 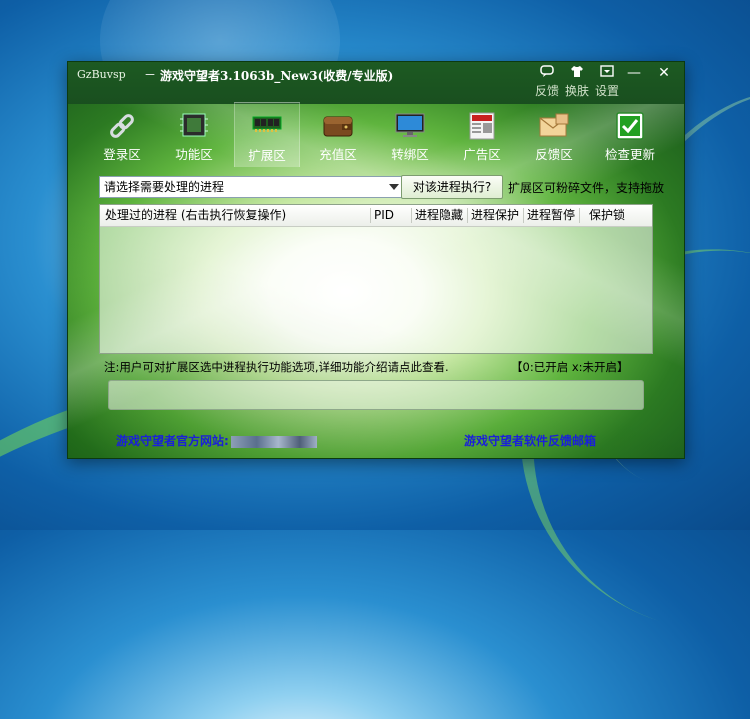 What do you see at coordinates (410, 154) in the screenshot?
I see `nav-rebind-label: 转绑区` at bounding box center [410, 154].